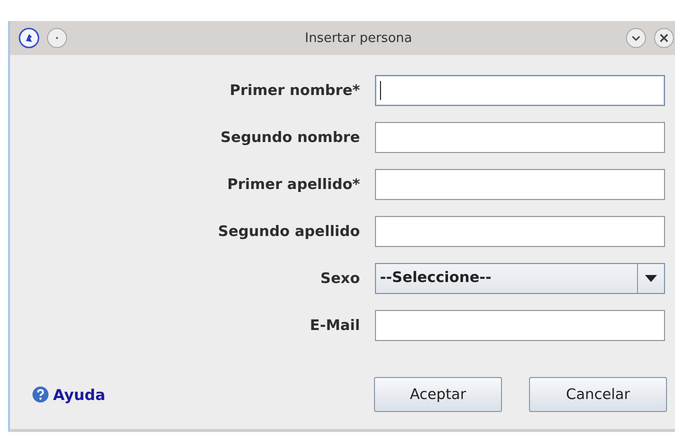 Image resolution: width=675 pixels, height=435 pixels. Describe the element at coordinates (290, 138) in the screenshot. I see `field-label: Segundo nombre` at that location.